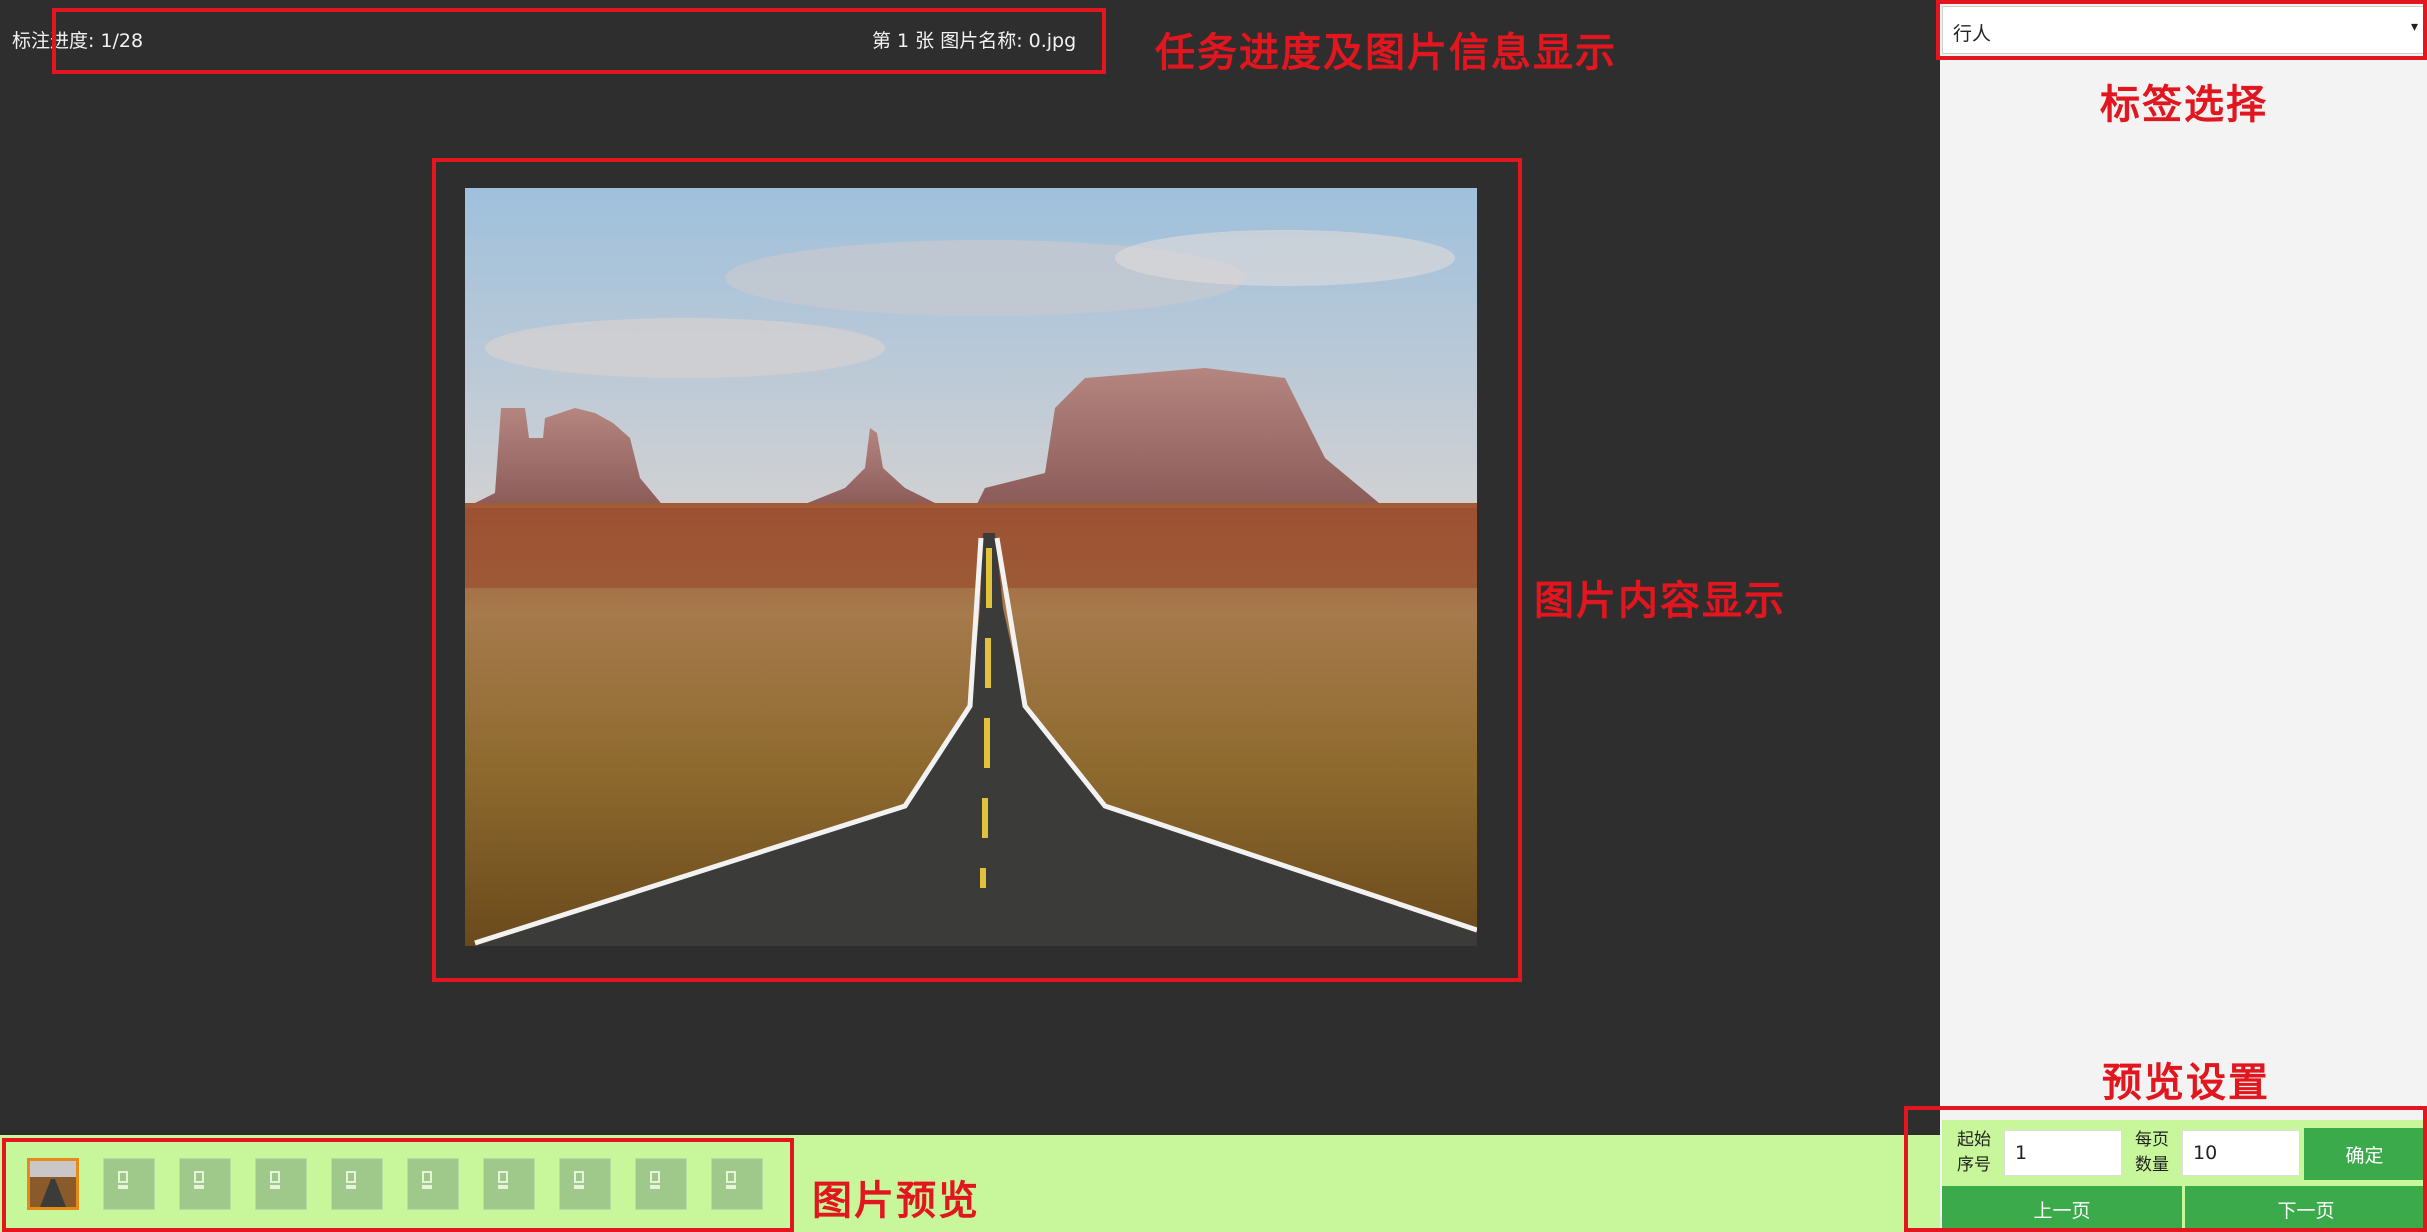  Describe the element at coordinates (2364, 1154) in the screenshot. I see `confirm-button: 确定` at that location.